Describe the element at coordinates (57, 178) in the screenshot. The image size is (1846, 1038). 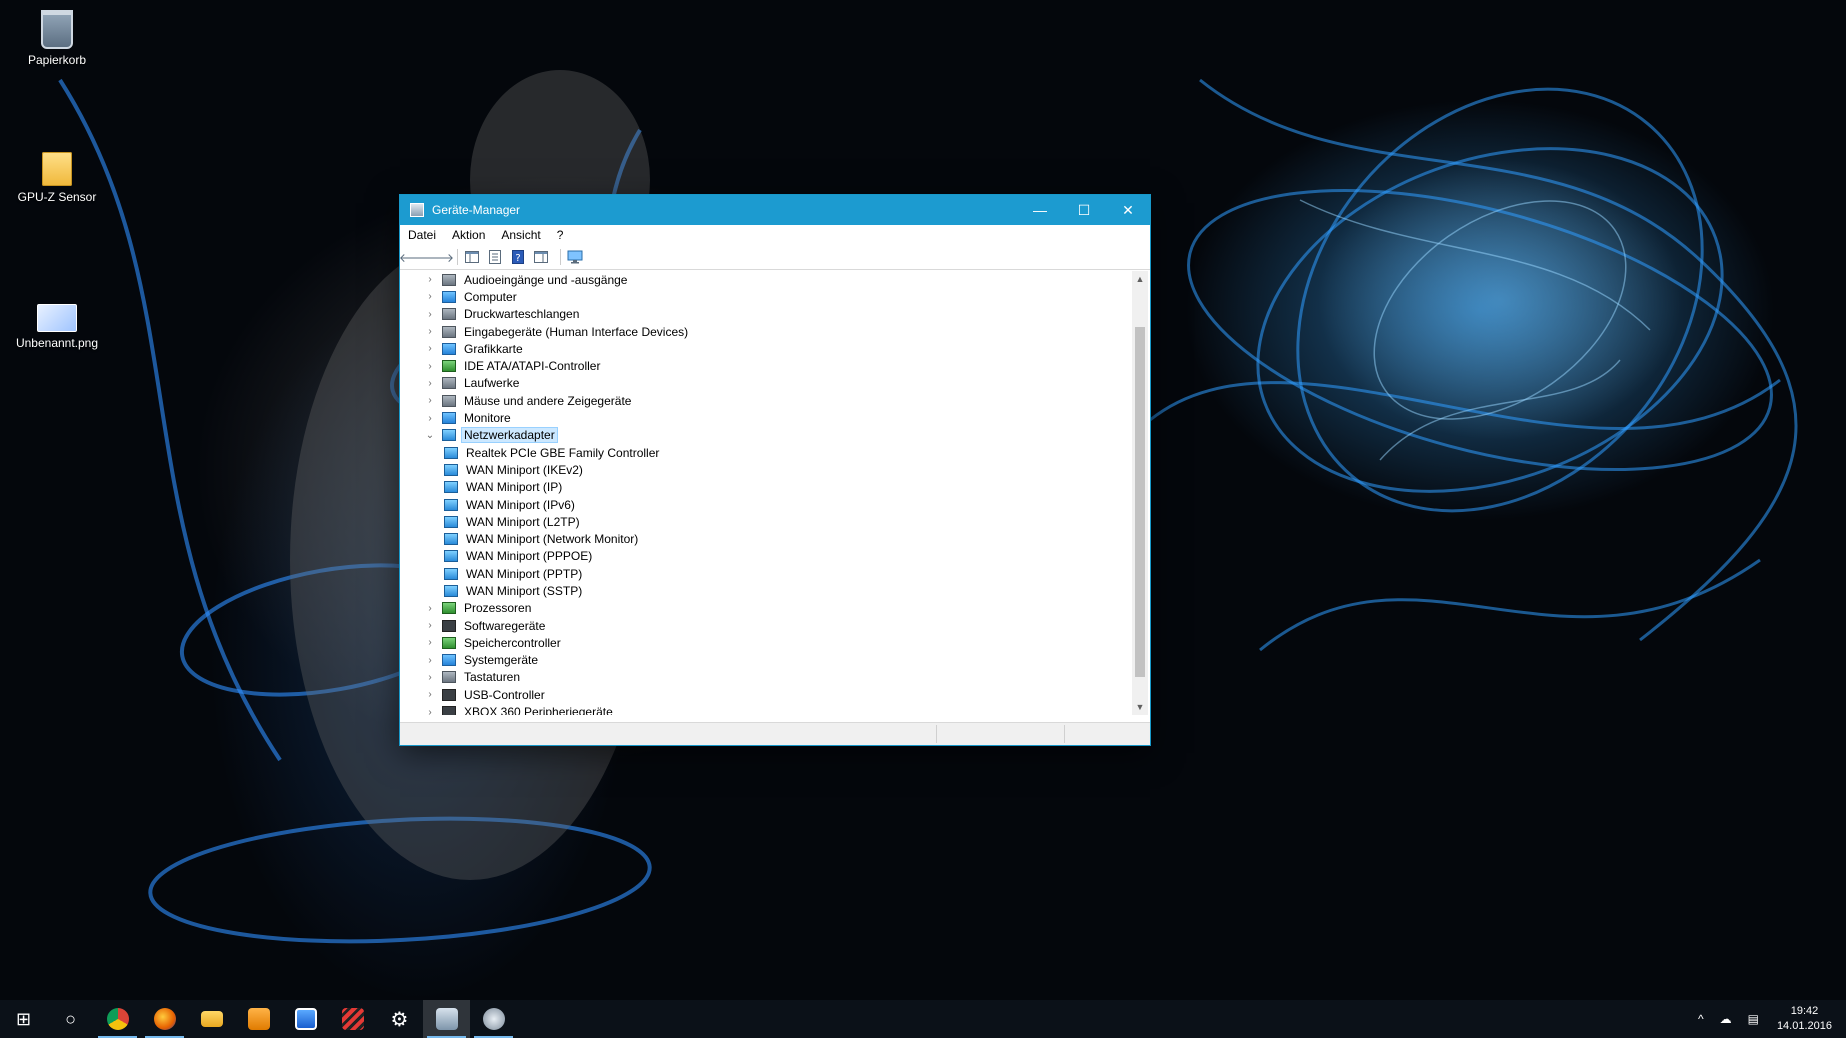
I see `desktop-icon-gpuz-sensor: GPU-Z Sensor` at that location.